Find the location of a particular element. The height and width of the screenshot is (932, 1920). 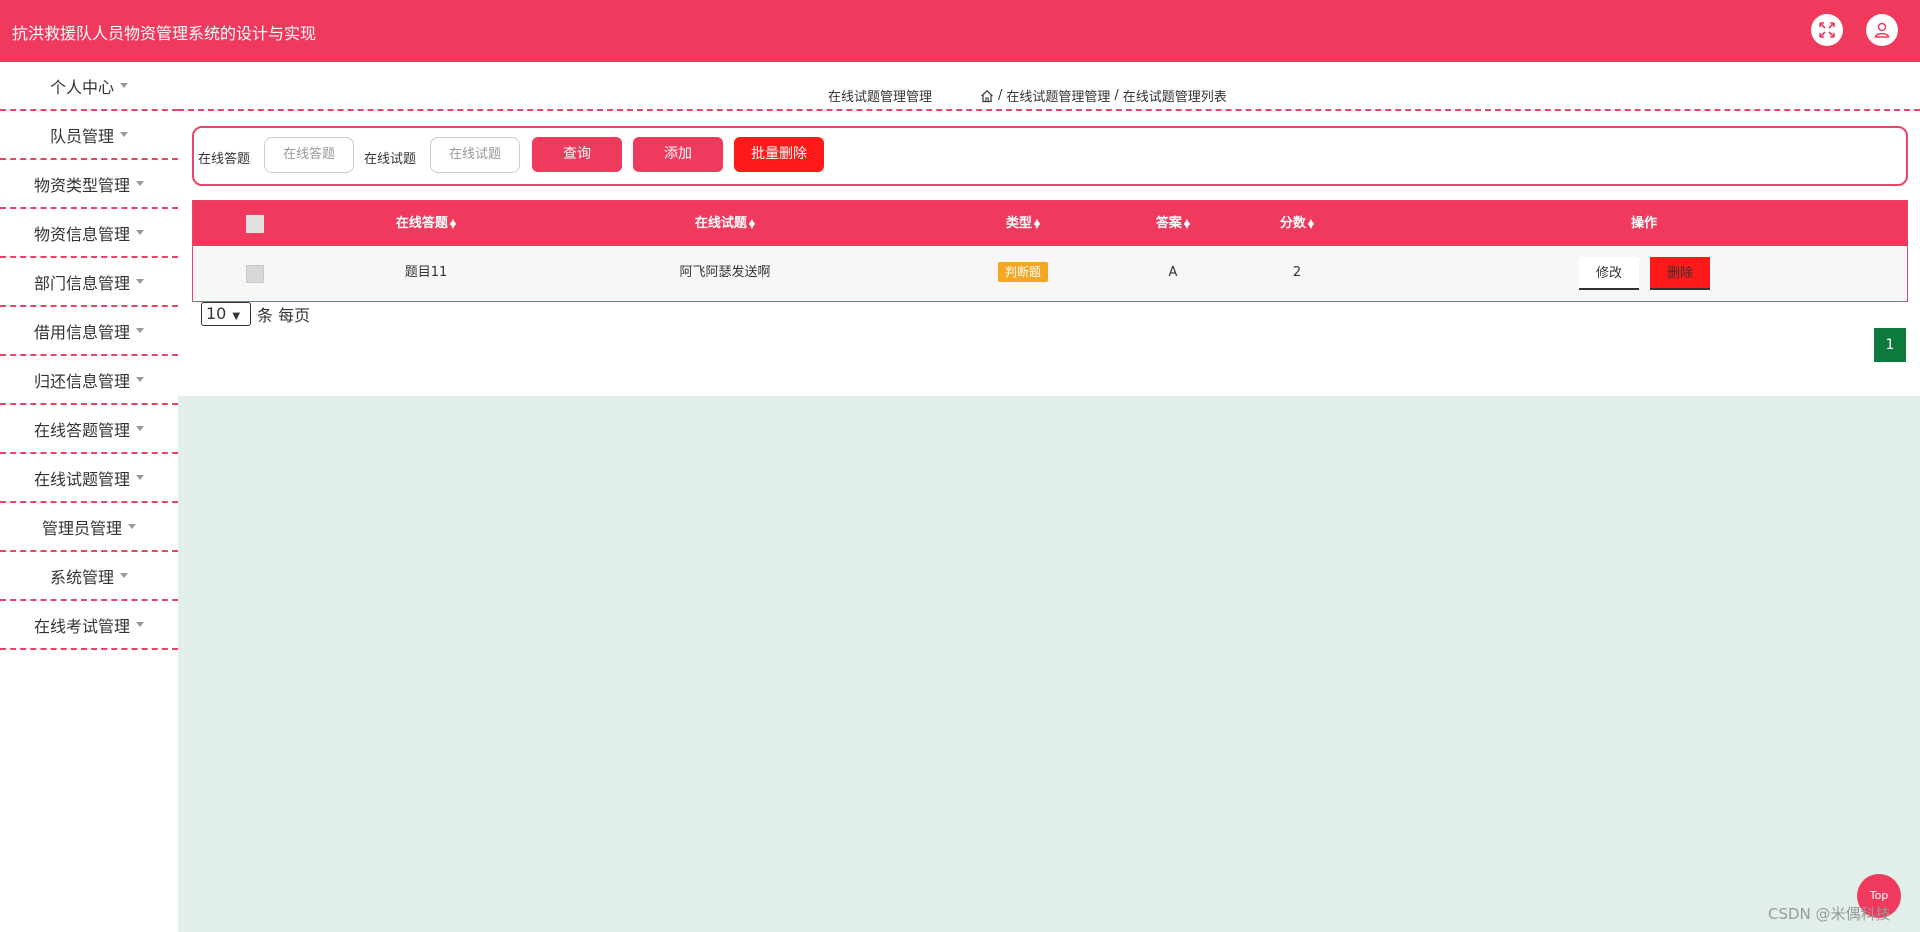

sidebar-item-label: 队员管理 is located at coordinates (81, 136).